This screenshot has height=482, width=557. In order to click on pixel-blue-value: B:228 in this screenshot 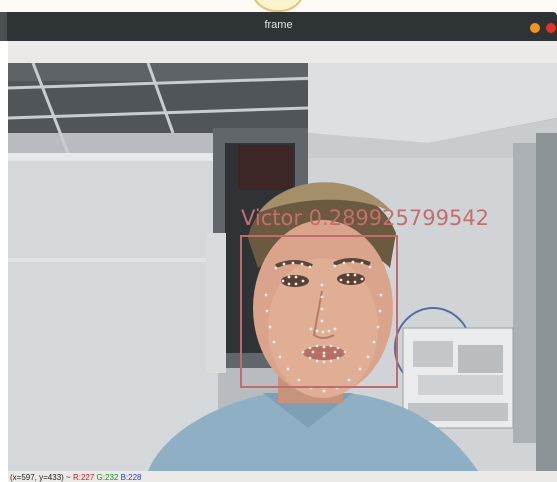, I will do `click(131, 477)`.